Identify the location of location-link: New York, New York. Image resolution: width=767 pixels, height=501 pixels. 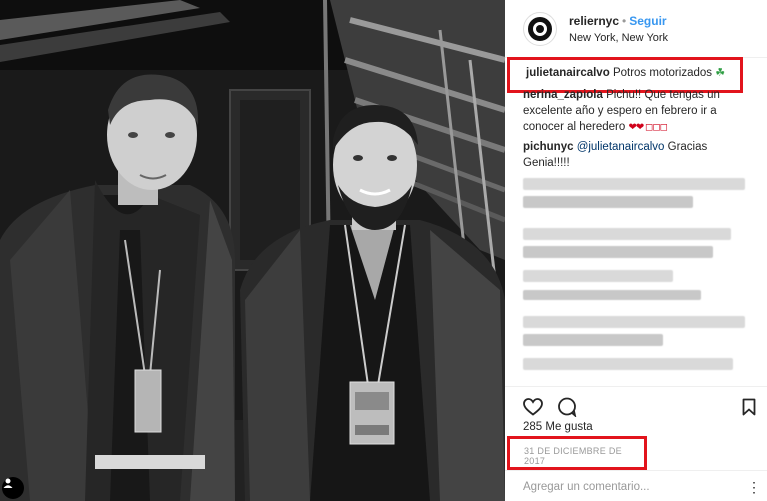
(618, 38).